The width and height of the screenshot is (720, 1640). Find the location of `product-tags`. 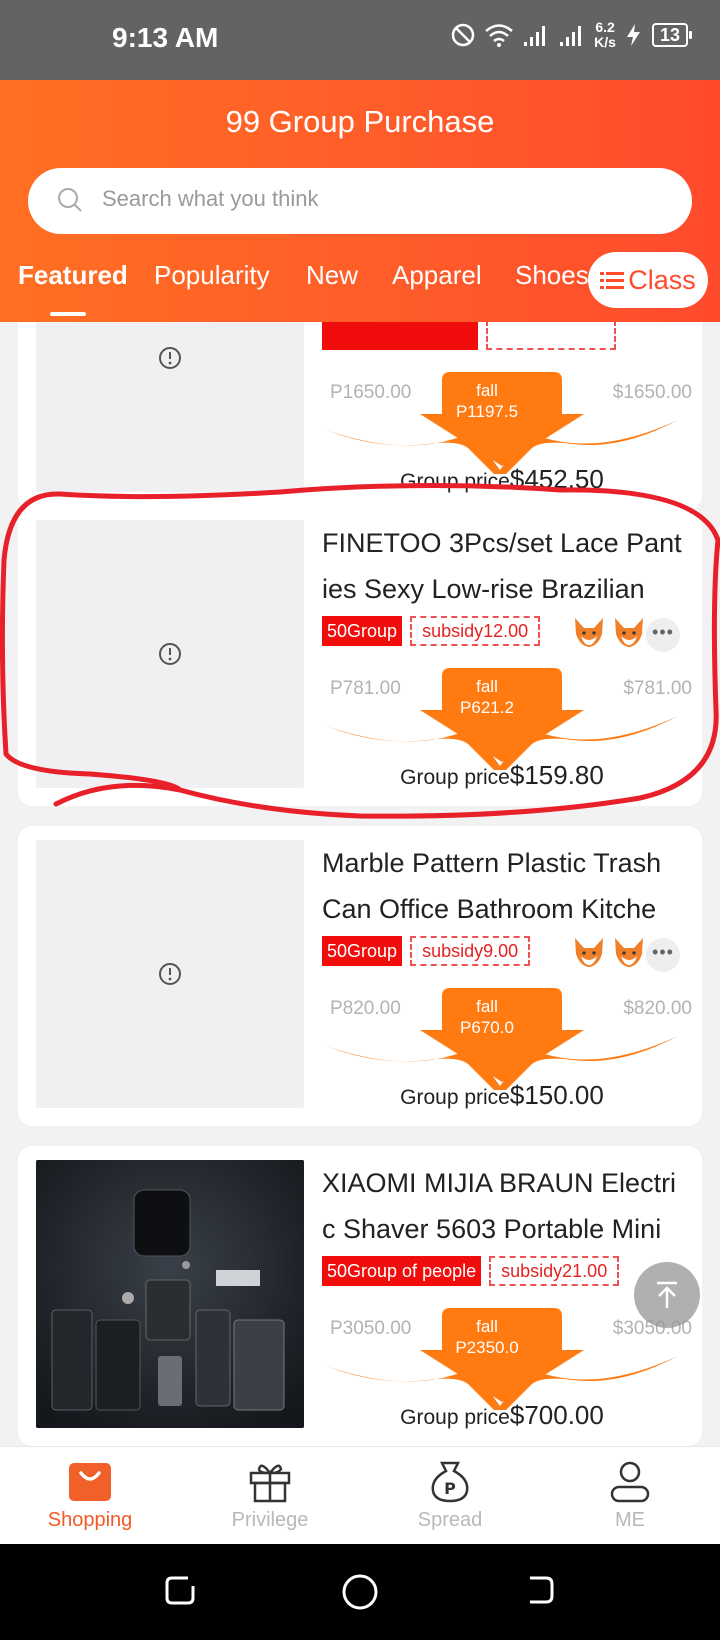

product-tags is located at coordinates (469, 336).